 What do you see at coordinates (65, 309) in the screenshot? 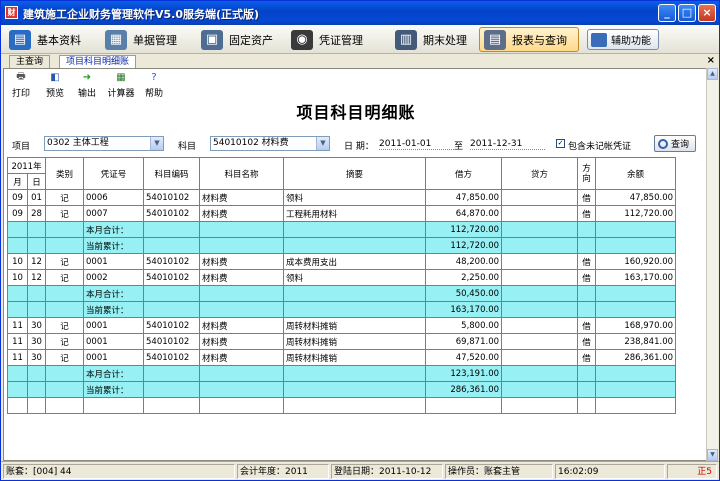
I see `cell-cat` at bounding box center [65, 309].